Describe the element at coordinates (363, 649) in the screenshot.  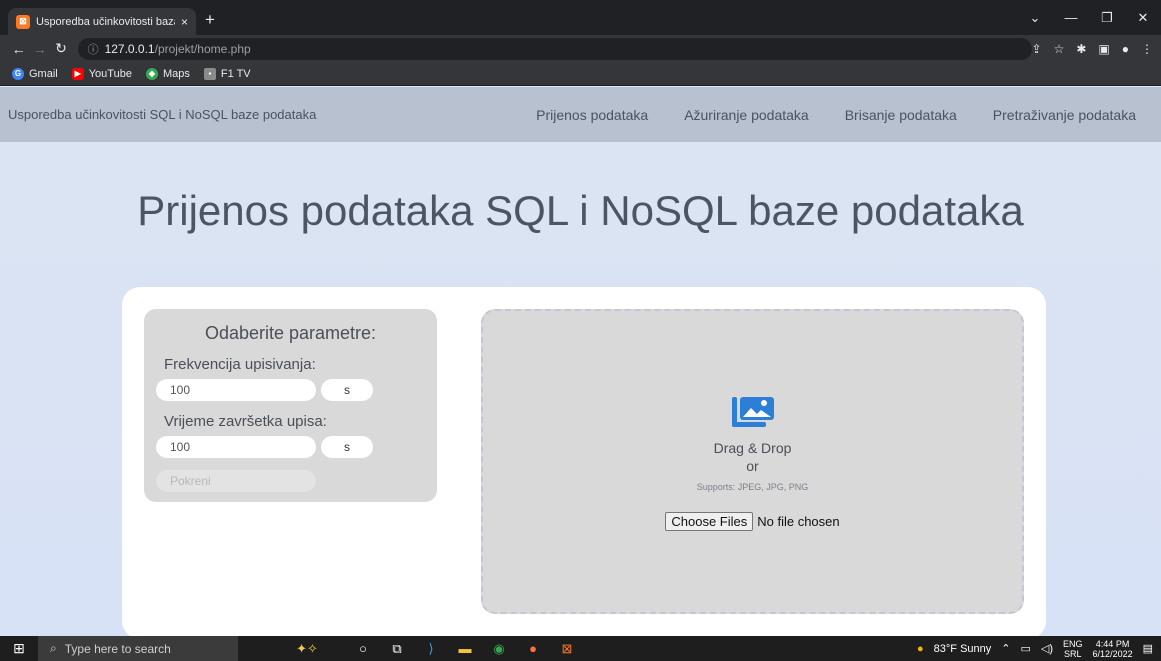
I see `cortana-icon: ○` at that location.